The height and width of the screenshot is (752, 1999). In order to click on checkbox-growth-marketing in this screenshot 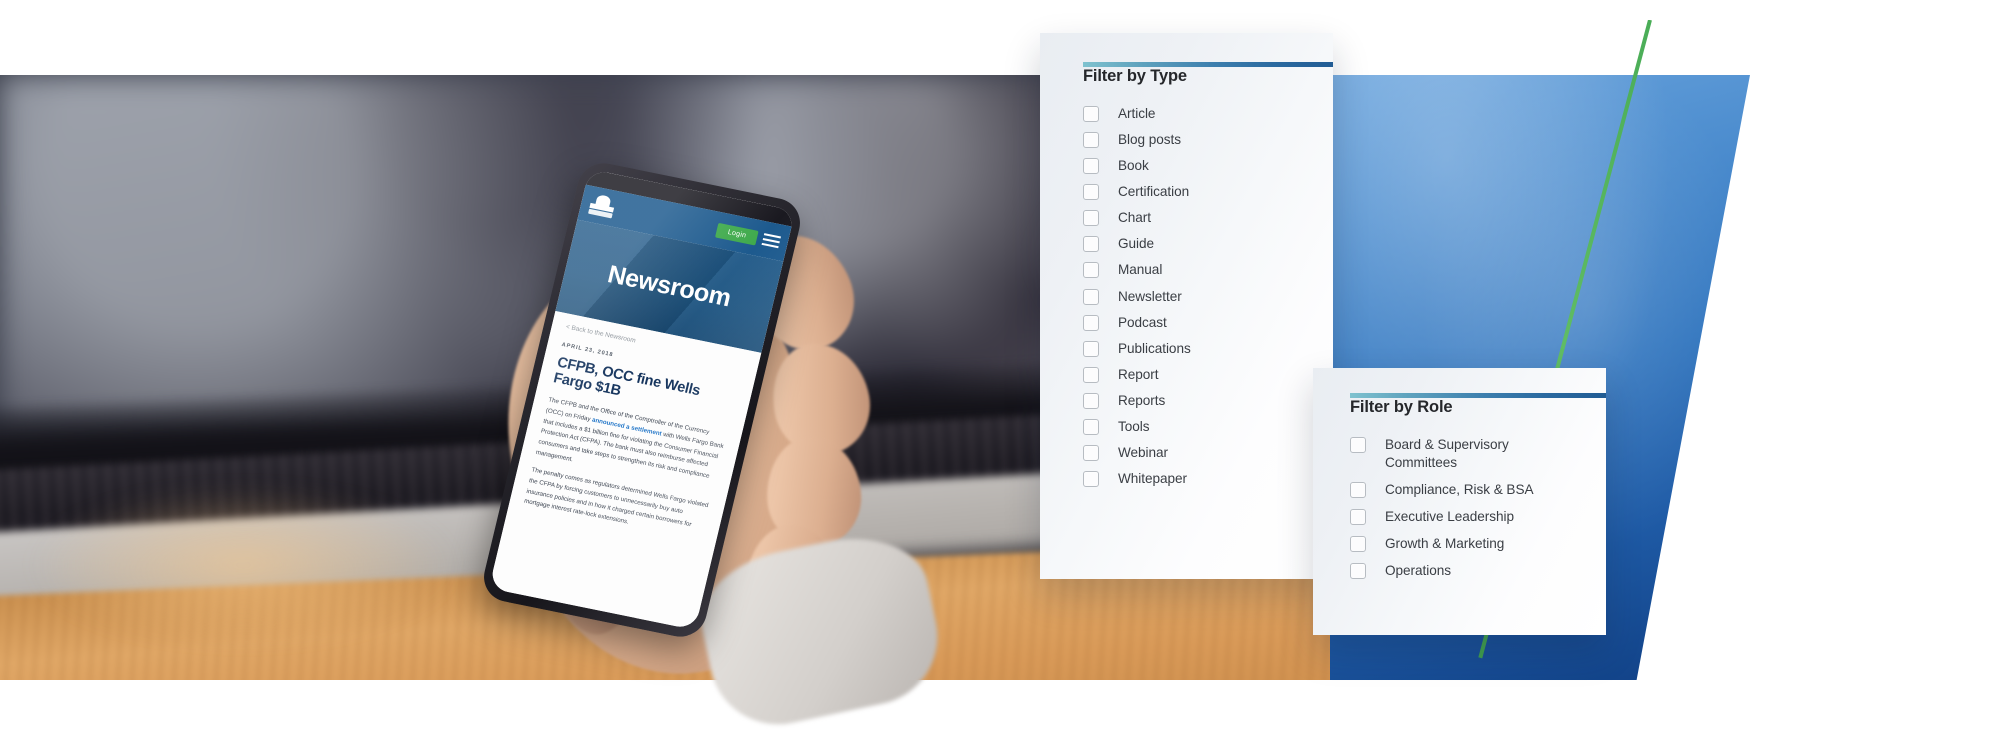, I will do `click(1358, 544)`.